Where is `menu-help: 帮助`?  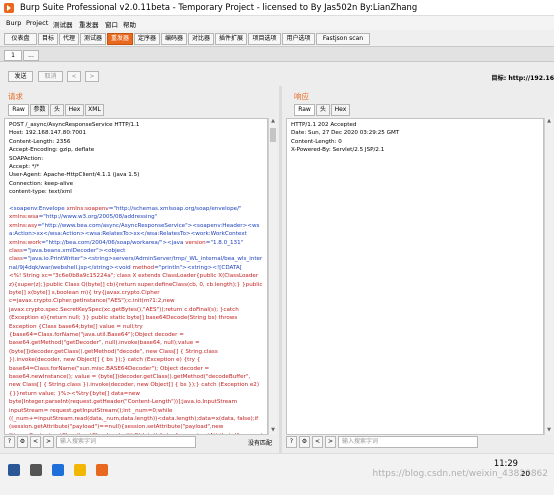 menu-help: 帮助 is located at coordinates (129, 24).